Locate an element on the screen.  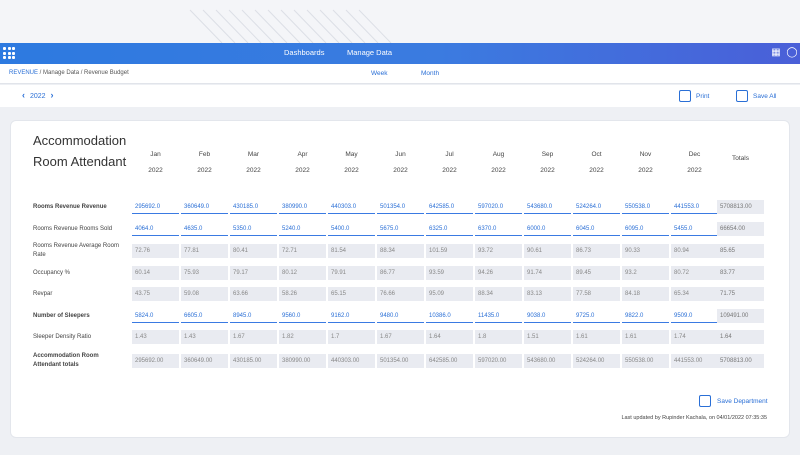
year-value: 2022 is located at coordinates (37, 96).